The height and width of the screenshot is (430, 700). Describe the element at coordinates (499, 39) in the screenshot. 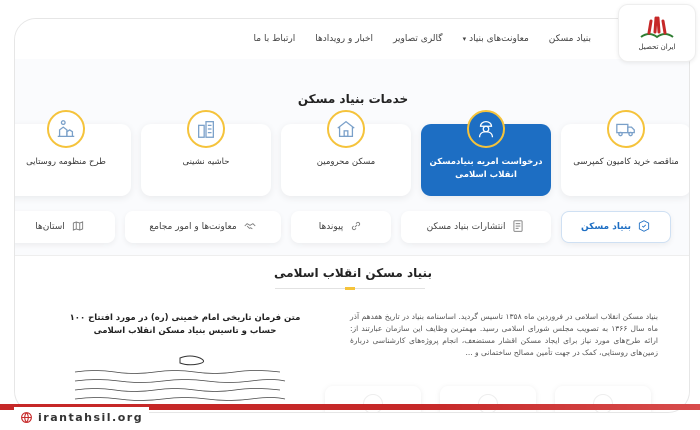

I see `nav-item-label: معاونت‌های بنیاد` at that location.